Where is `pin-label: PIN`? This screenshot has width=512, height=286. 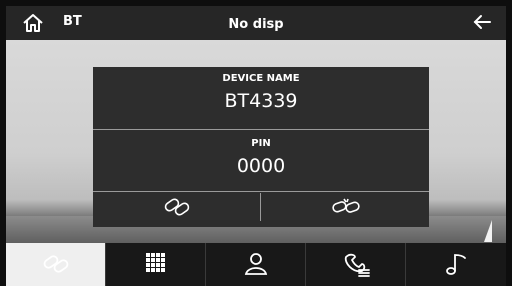 pin-label: PIN is located at coordinates (261, 143).